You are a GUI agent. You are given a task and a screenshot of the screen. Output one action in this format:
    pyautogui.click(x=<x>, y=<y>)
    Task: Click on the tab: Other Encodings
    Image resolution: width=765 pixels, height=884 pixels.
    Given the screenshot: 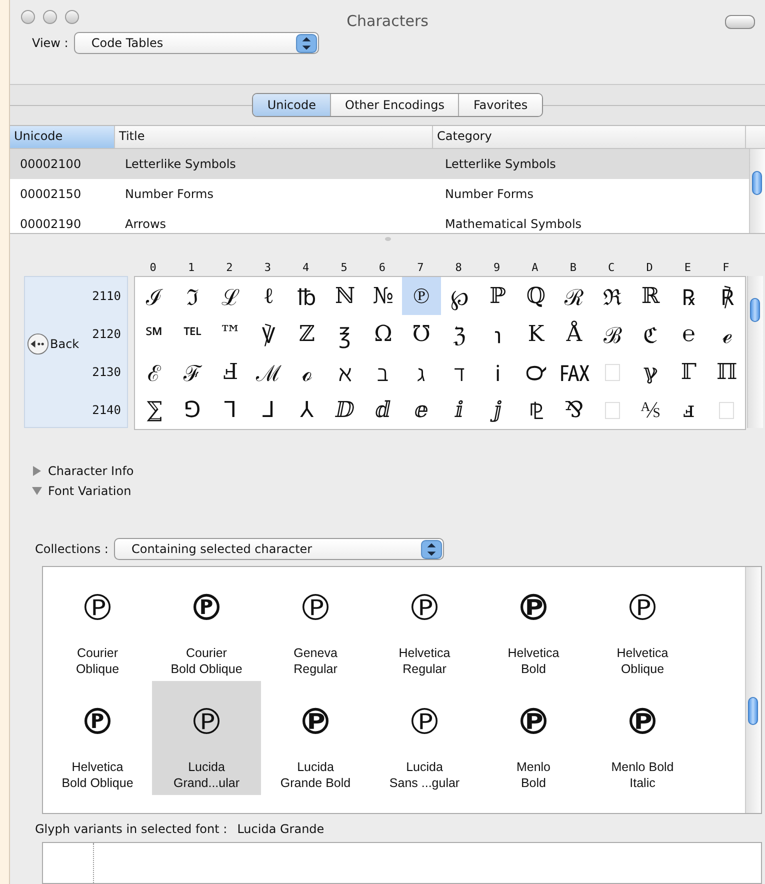 What is the action you would take?
    pyautogui.click(x=394, y=105)
    